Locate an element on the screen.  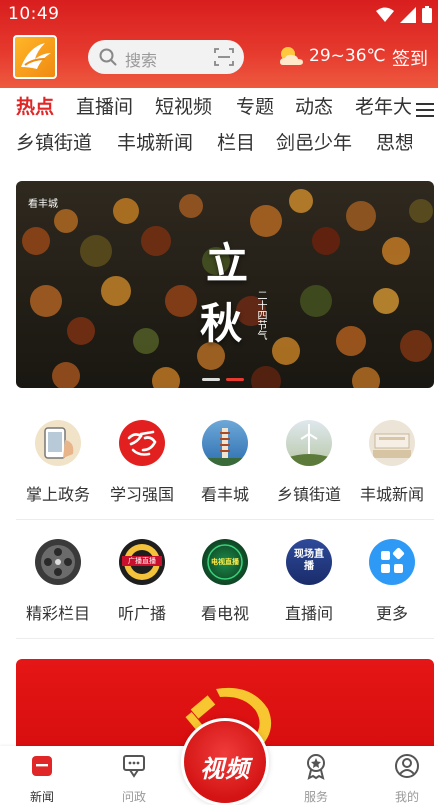
shortcut-towns-streets: 乡镇街道 is located at coordinates (309, 462).